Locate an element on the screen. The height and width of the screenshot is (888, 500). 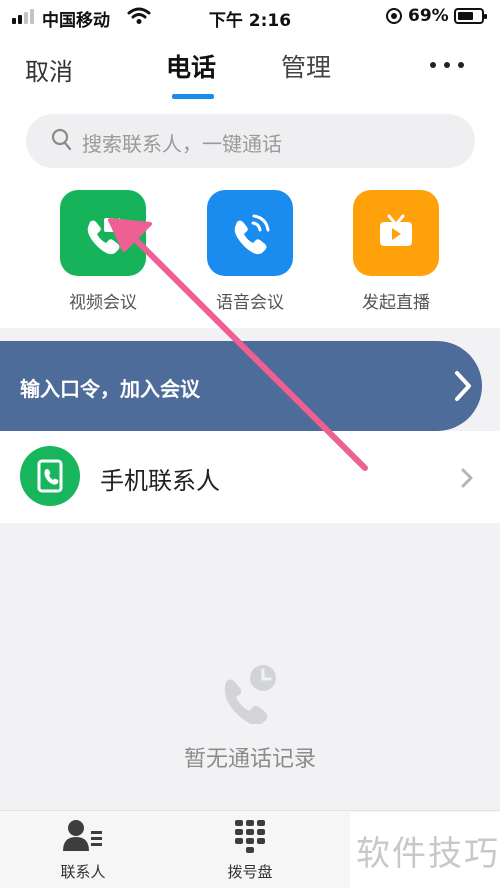
contacts-icon is located at coordinates (82, 835).